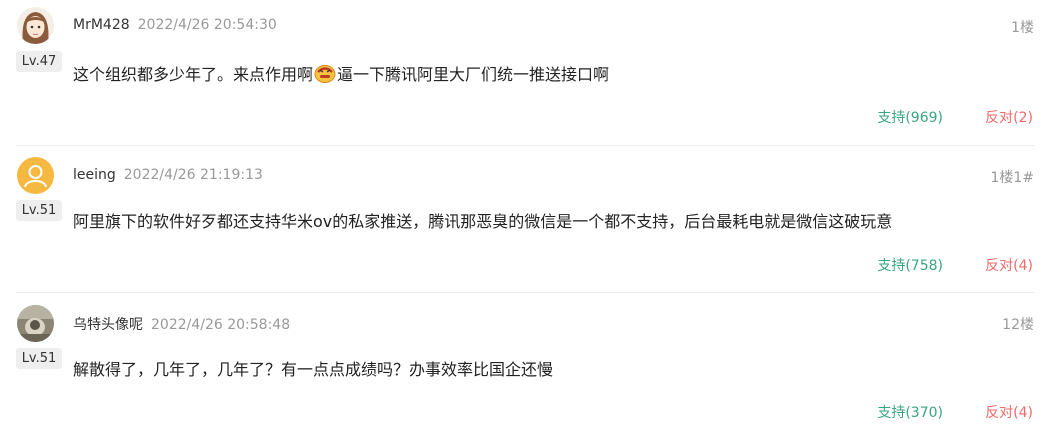  I want to click on photo-avatar-icon, so click(35, 323).